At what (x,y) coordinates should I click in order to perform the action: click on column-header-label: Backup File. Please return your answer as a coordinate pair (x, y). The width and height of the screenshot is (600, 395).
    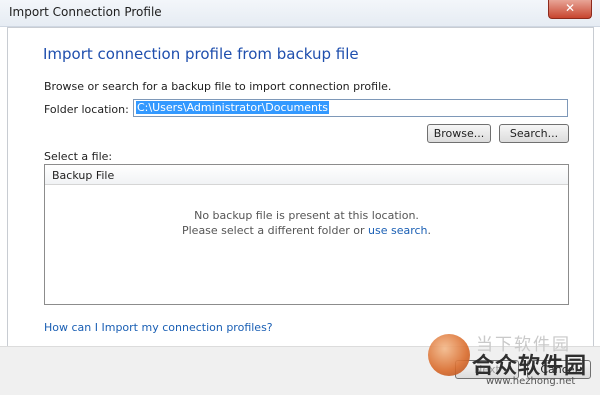
    Looking at the image, I should click on (83, 175).